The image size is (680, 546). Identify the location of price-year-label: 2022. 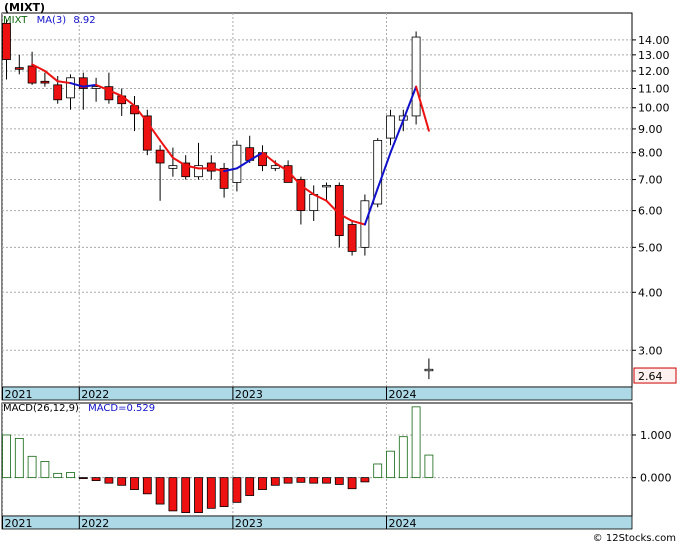
(95, 394).